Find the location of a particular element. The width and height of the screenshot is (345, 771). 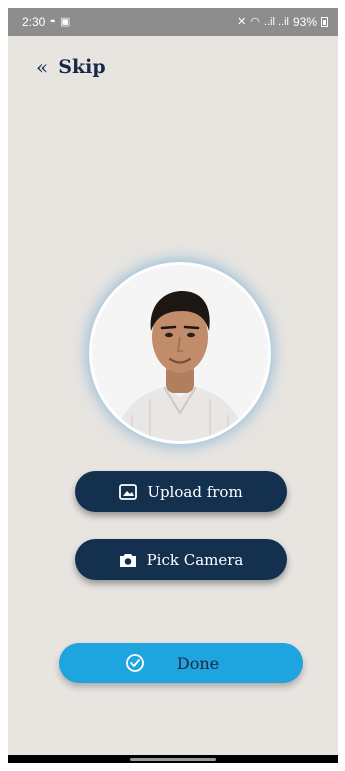

battery-icon is located at coordinates (324, 22).